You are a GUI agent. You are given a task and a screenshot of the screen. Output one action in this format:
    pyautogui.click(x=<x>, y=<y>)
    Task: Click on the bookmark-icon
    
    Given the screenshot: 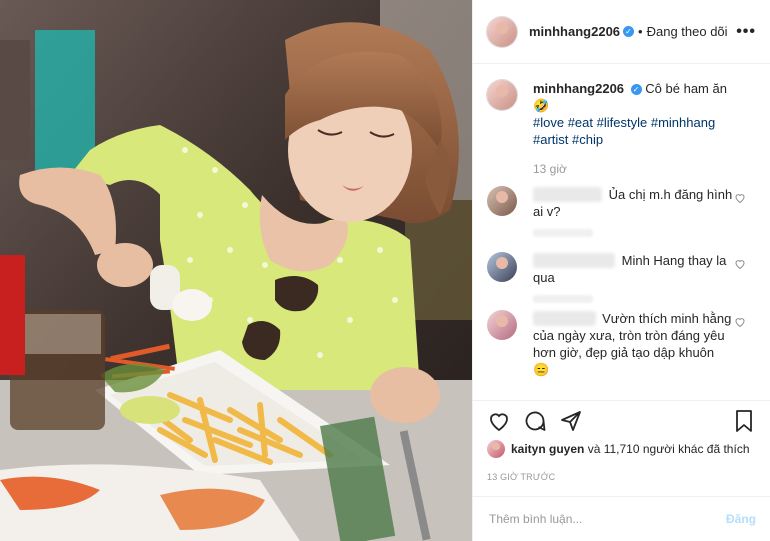 What is the action you would take?
    pyautogui.click(x=744, y=421)
    